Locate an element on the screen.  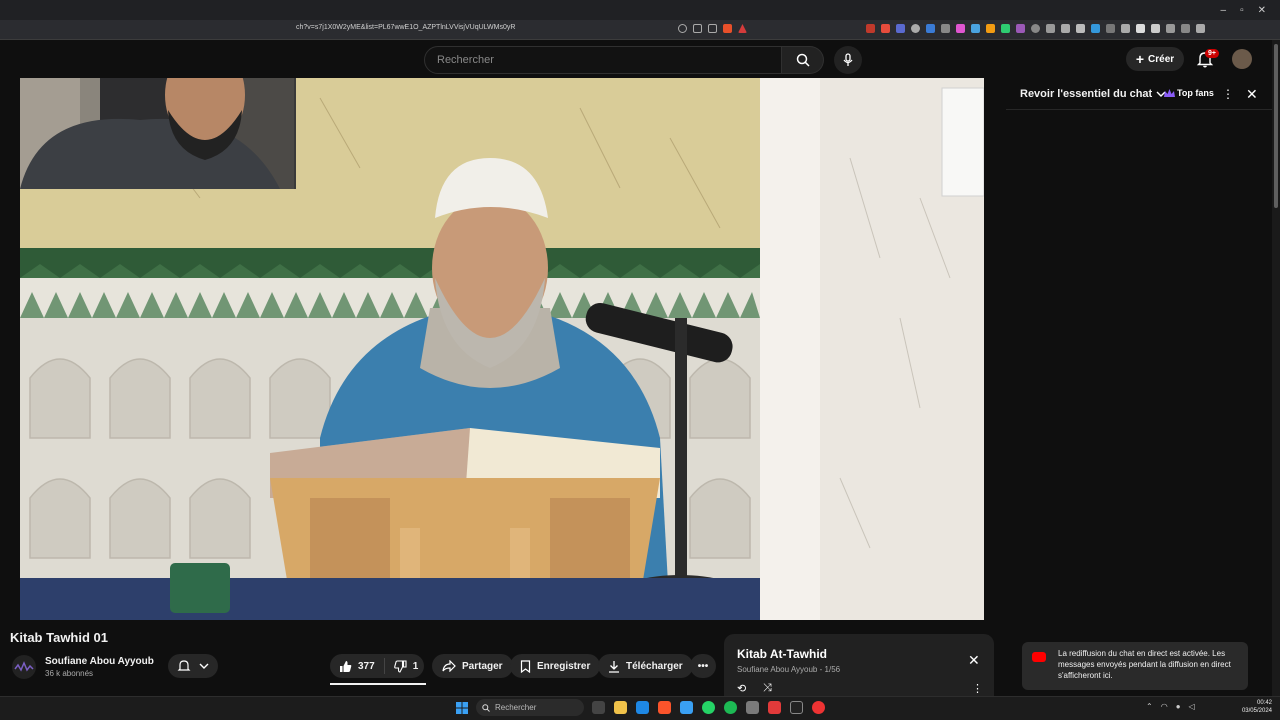
channel-avatar is located at coordinates (24, 667).